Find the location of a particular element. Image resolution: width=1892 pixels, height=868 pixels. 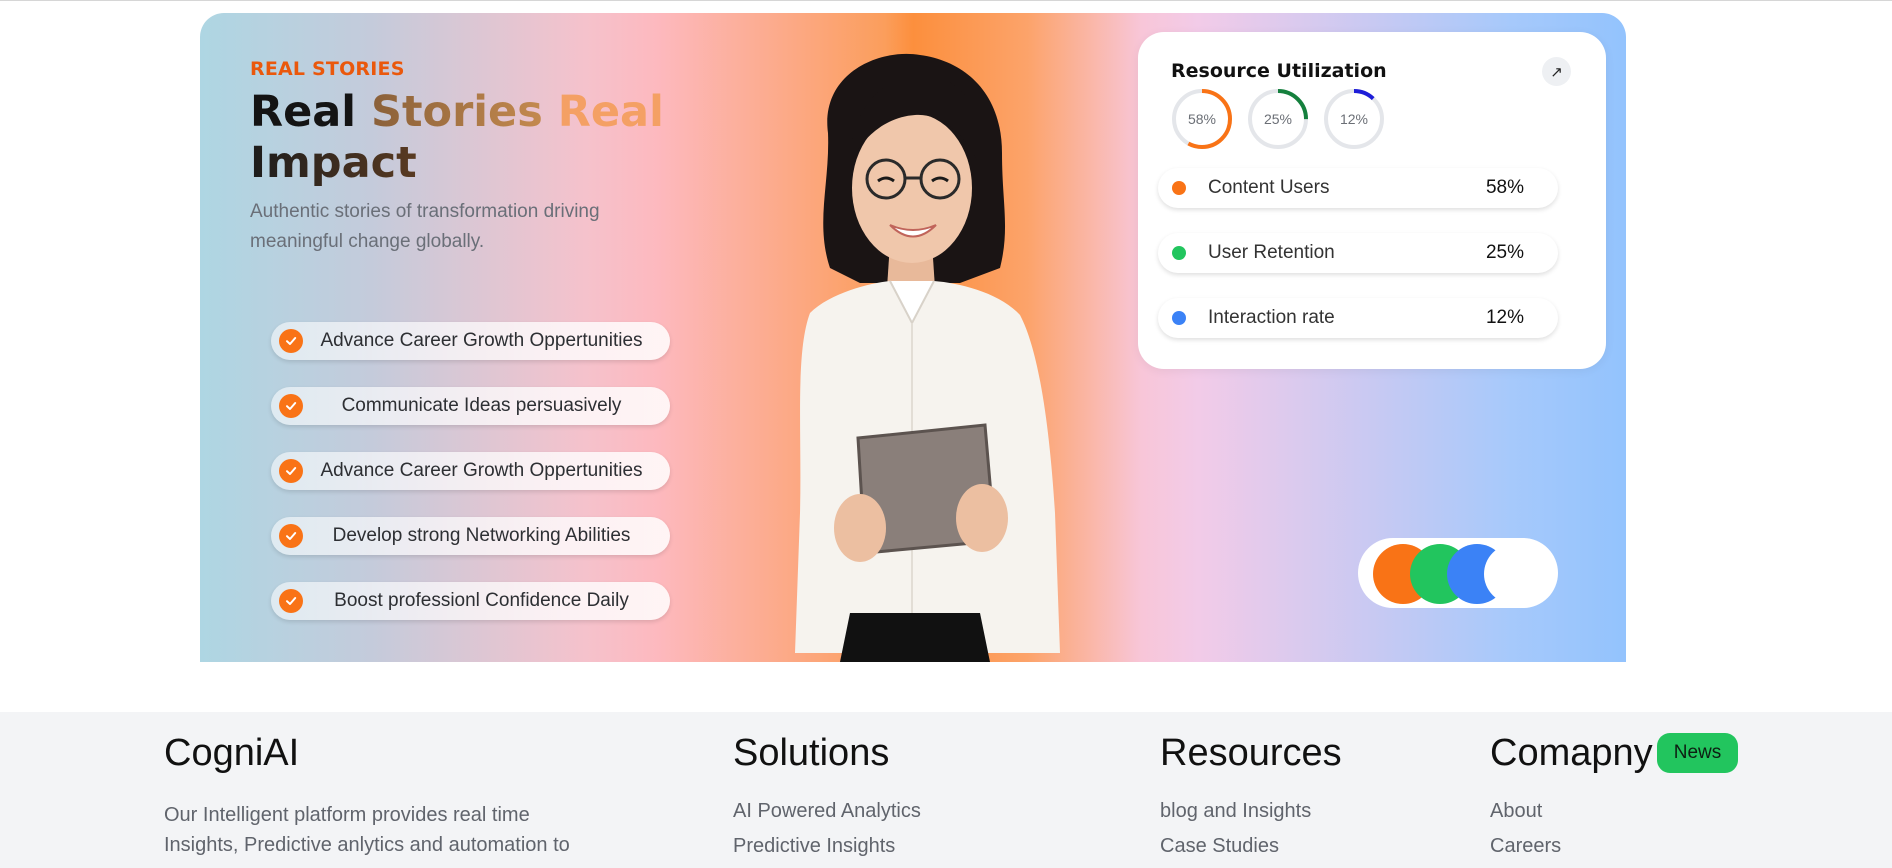

color-swatch is located at coordinates (1514, 574).